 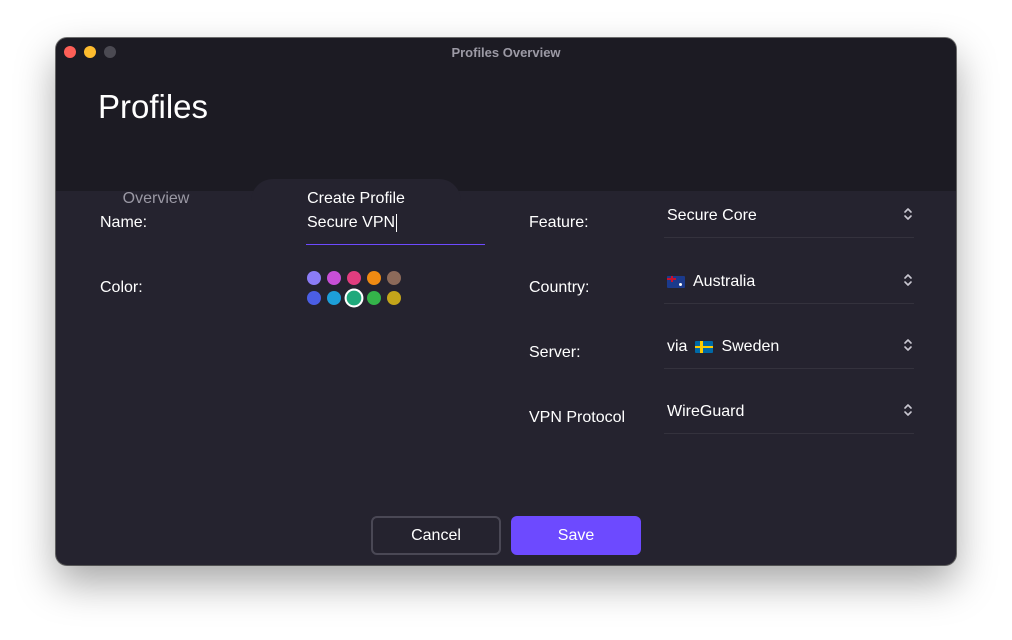 I want to click on vpn-protocol-select: WireGuard, so click(x=789, y=412).